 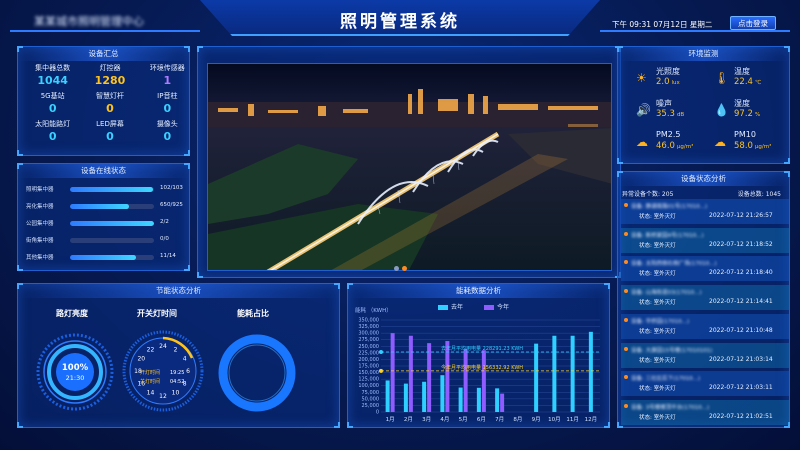 I want to click on y-tick-label: 150,000, so click(x=368, y=373).